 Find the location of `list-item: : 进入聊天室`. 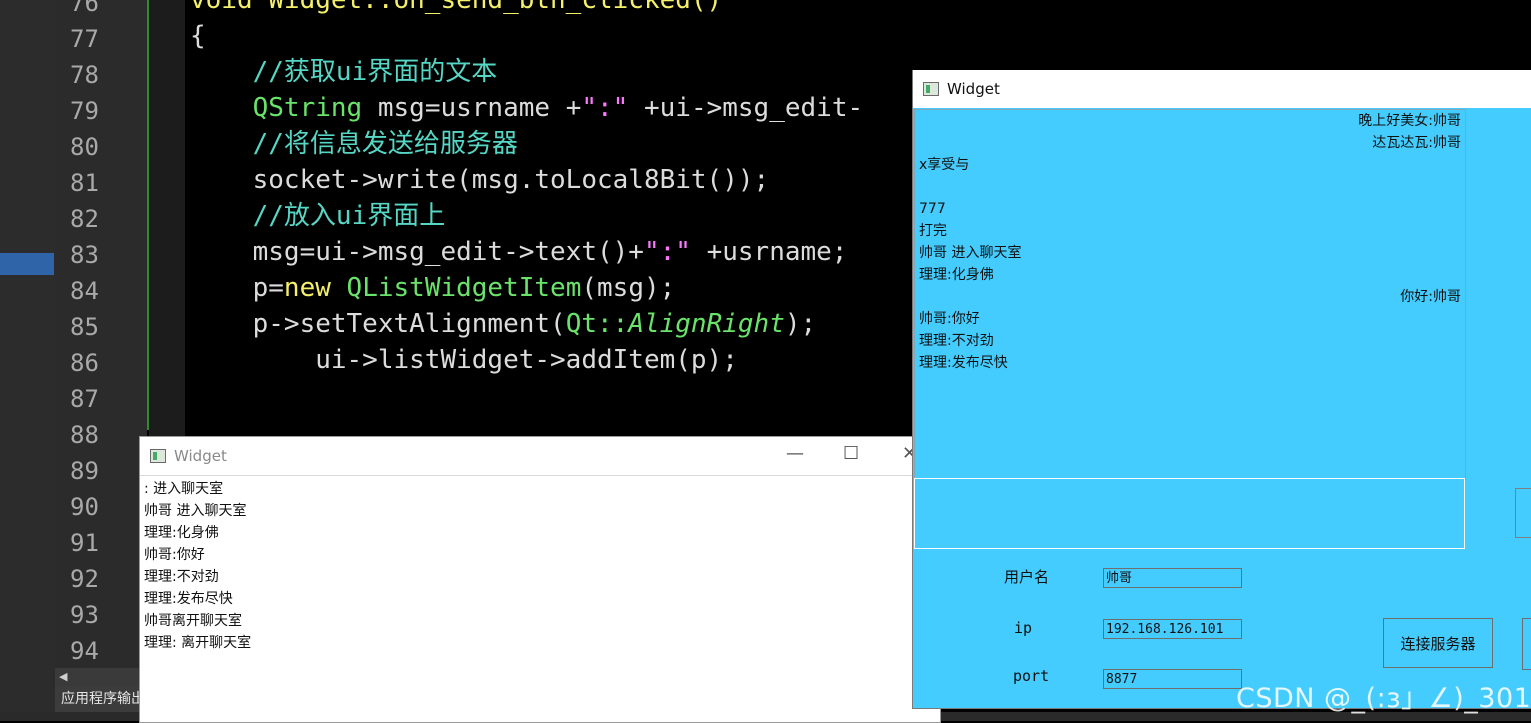

list-item: : 进入聊天室 is located at coordinates (197, 489).